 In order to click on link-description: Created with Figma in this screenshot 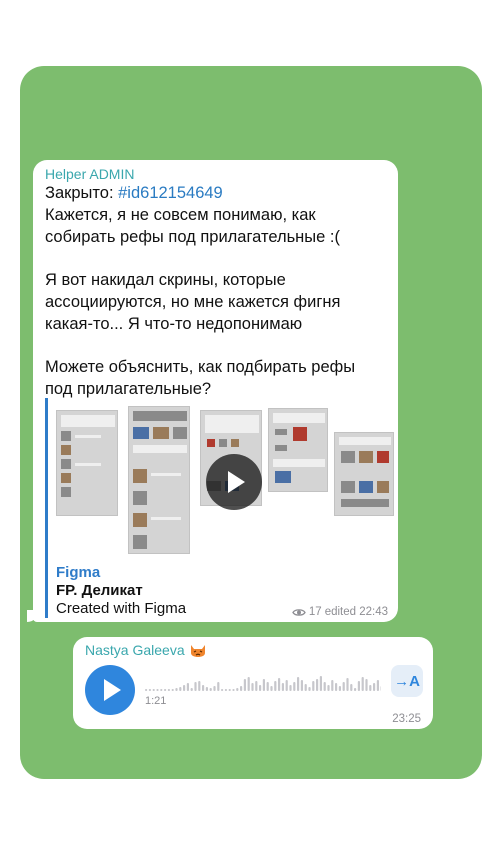, I will do `click(121, 608)`.